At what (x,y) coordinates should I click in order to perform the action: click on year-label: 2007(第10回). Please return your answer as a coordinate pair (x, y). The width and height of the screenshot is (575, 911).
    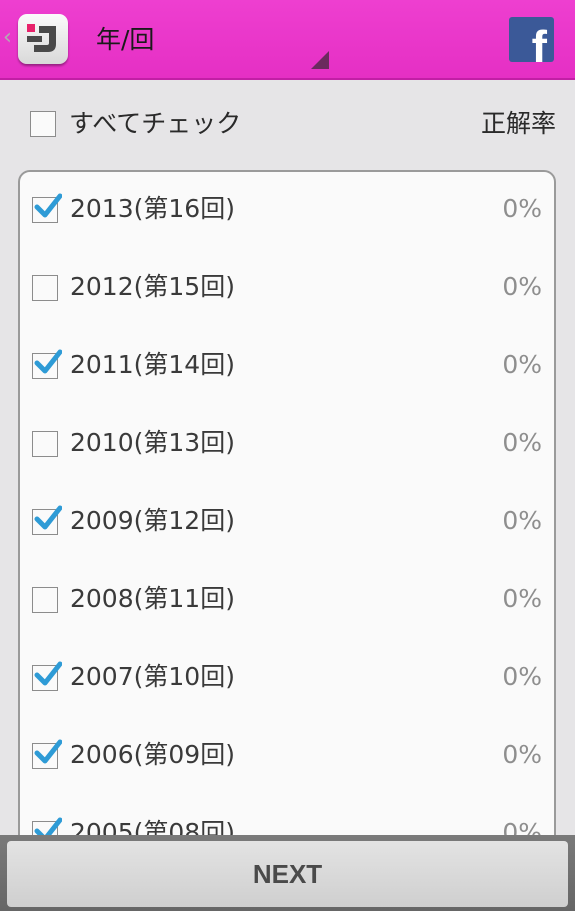
    Looking at the image, I should click on (152, 676).